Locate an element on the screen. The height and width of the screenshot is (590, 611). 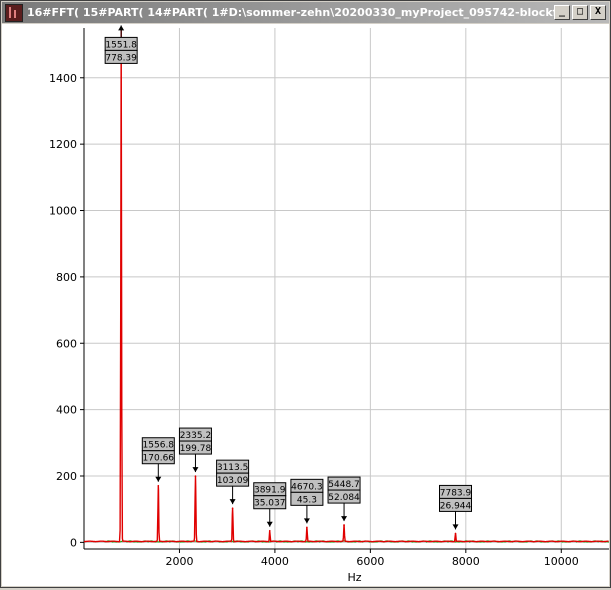
callout-value-top: 4670.3 is located at coordinates (307, 487).